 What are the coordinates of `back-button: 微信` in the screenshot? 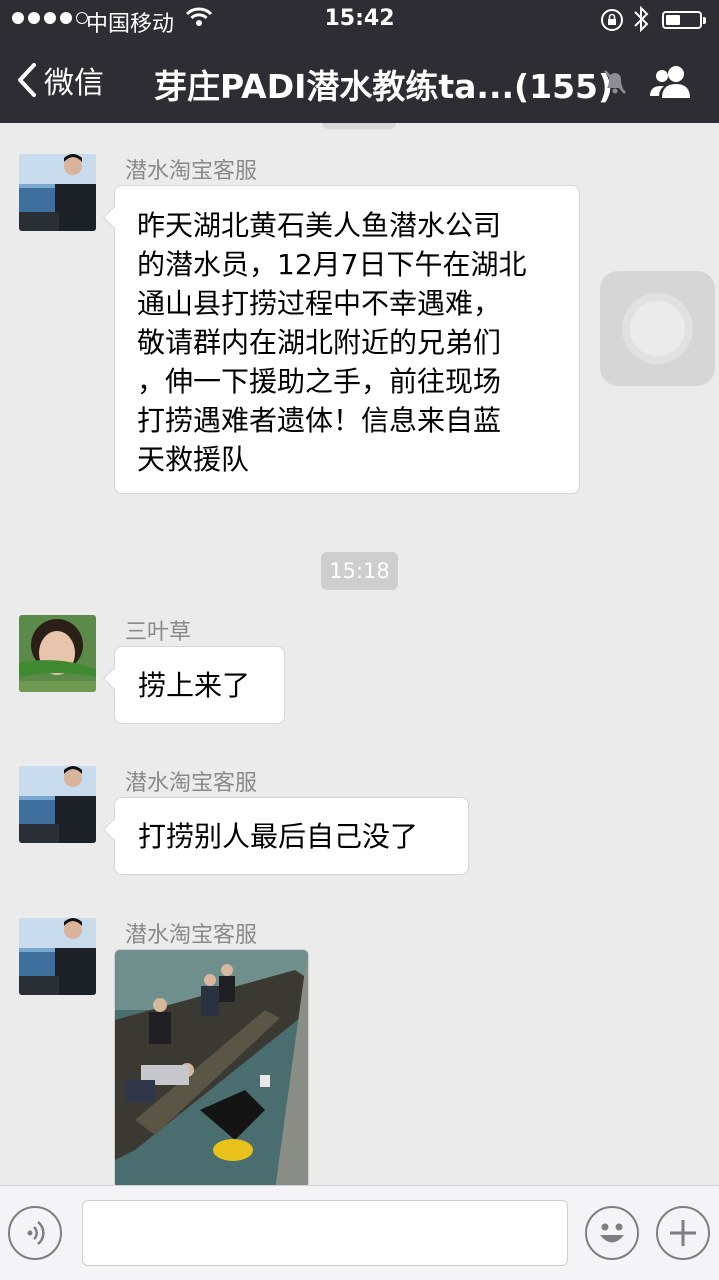 It's located at (60, 80).